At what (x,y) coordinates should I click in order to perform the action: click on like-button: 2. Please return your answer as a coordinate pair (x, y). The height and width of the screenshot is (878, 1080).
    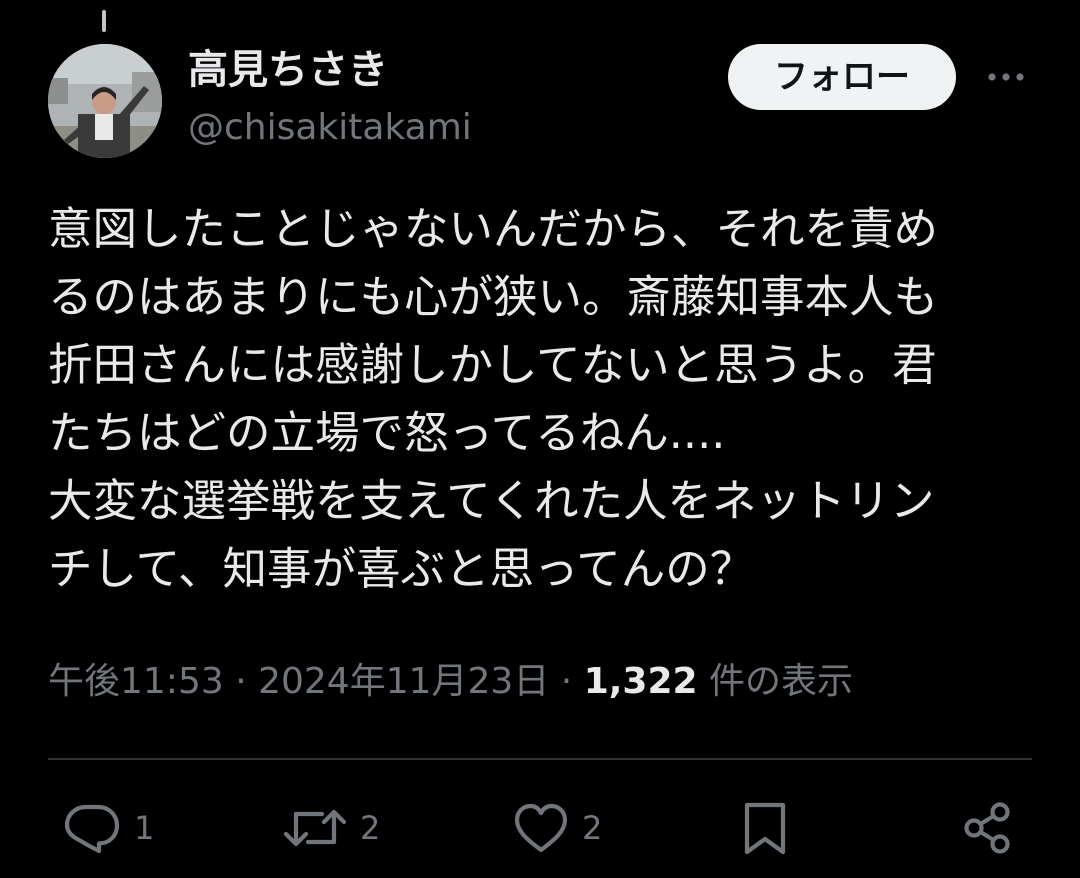
    Looking at the image, I should click on (557, 828).